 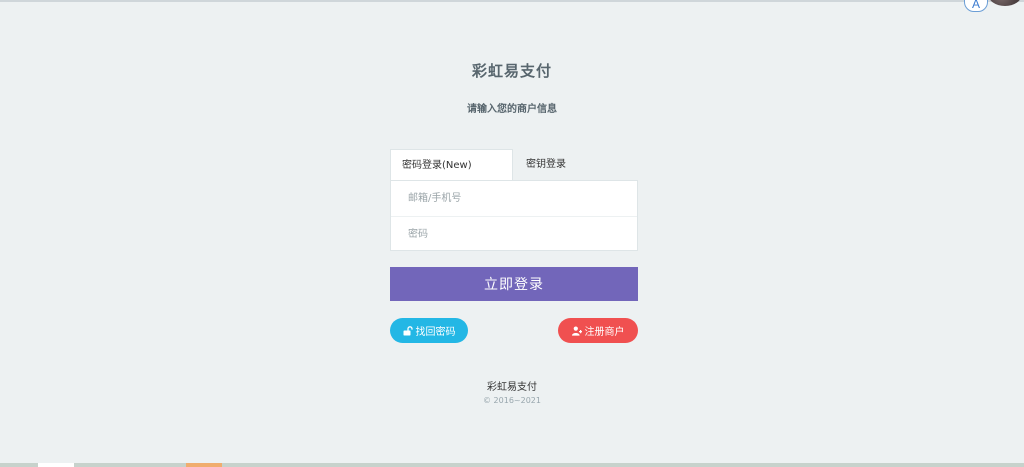 I want to click on account-input, so click(x=514, y=198).